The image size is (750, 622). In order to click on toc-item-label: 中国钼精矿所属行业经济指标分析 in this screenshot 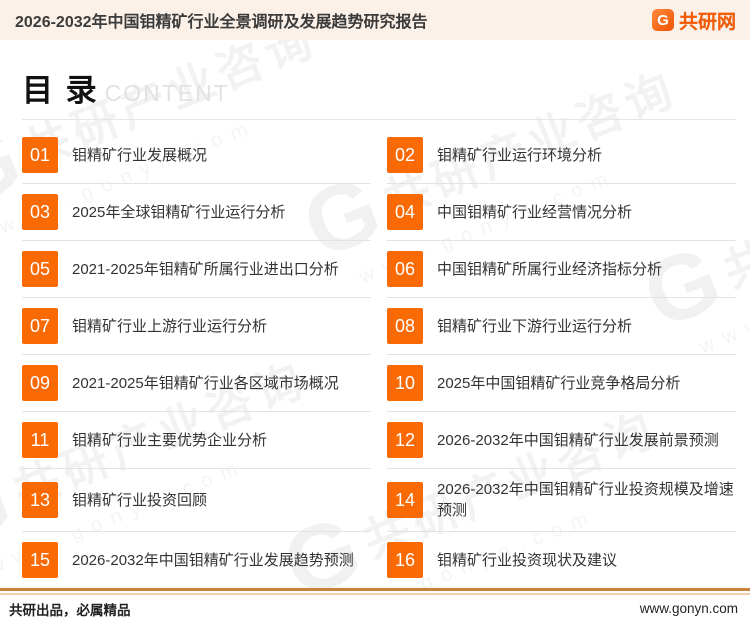, I will do `click(550, 269)`.